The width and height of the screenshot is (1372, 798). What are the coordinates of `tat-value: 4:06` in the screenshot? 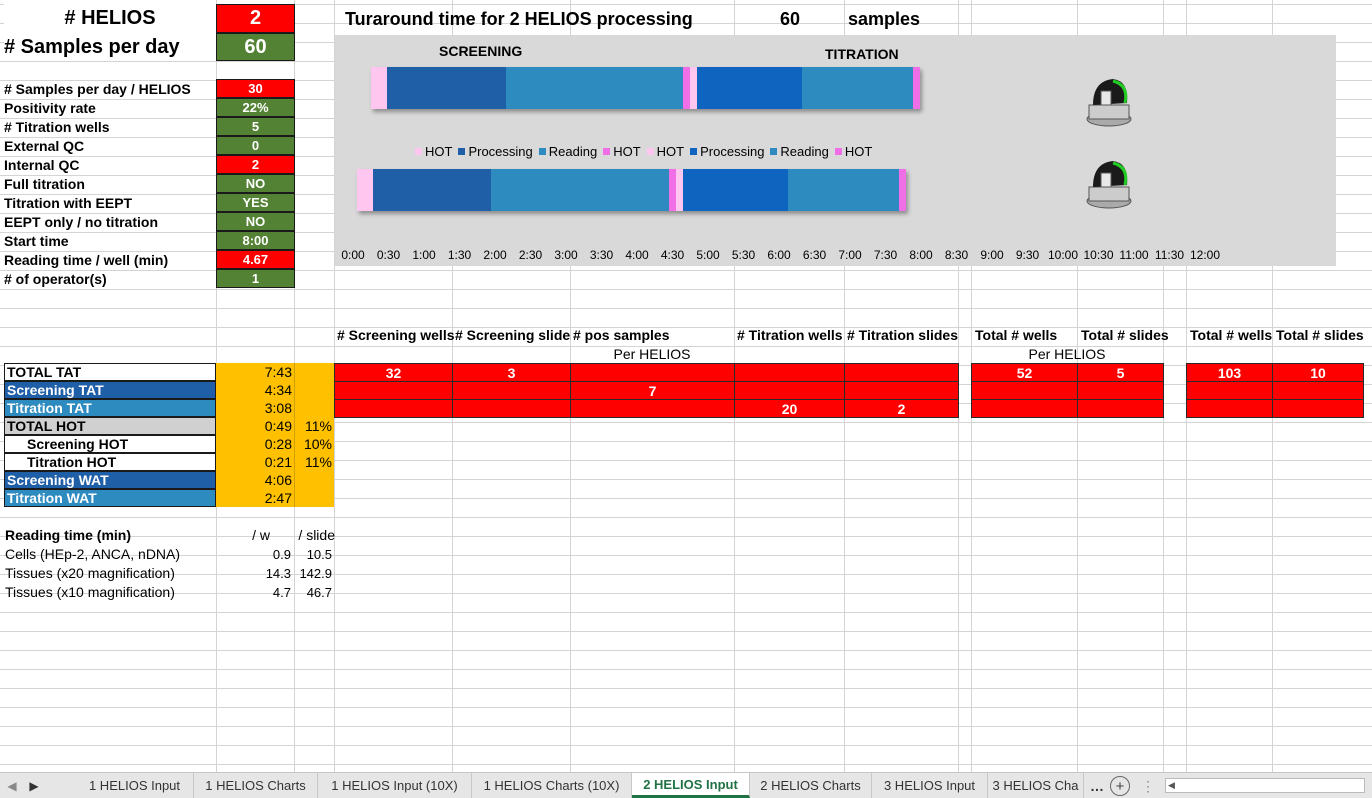 It's located at (255, 480).